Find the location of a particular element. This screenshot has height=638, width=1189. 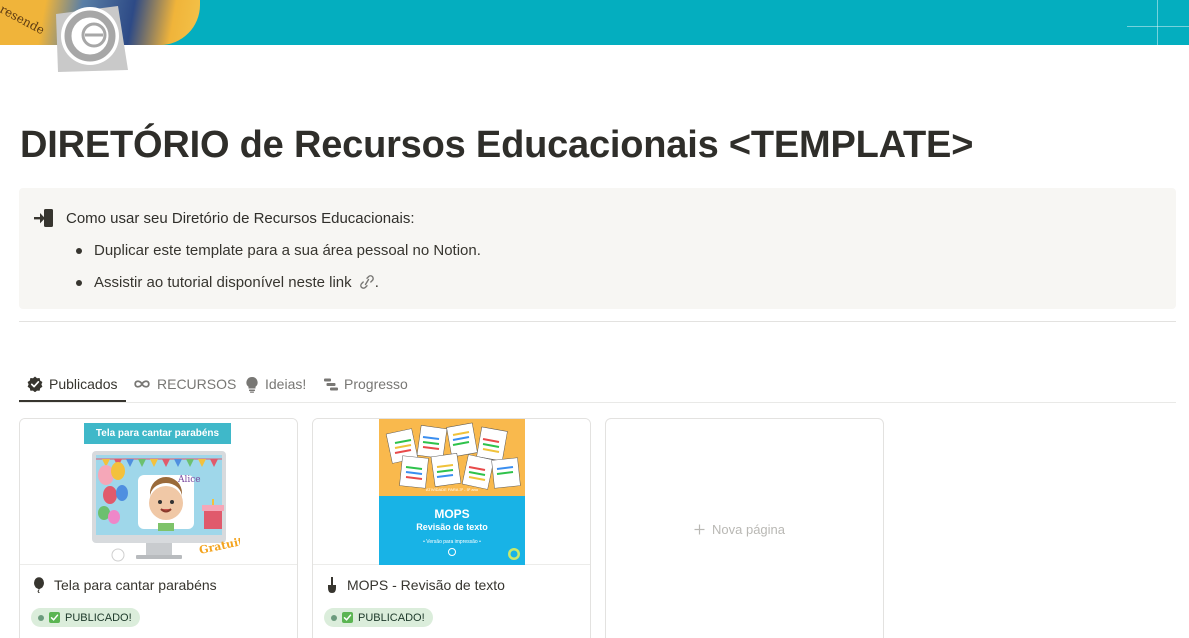

cover-small-text: ATIVIDADE PARA 3º - 5º ano is located at coordinates (452, 489).